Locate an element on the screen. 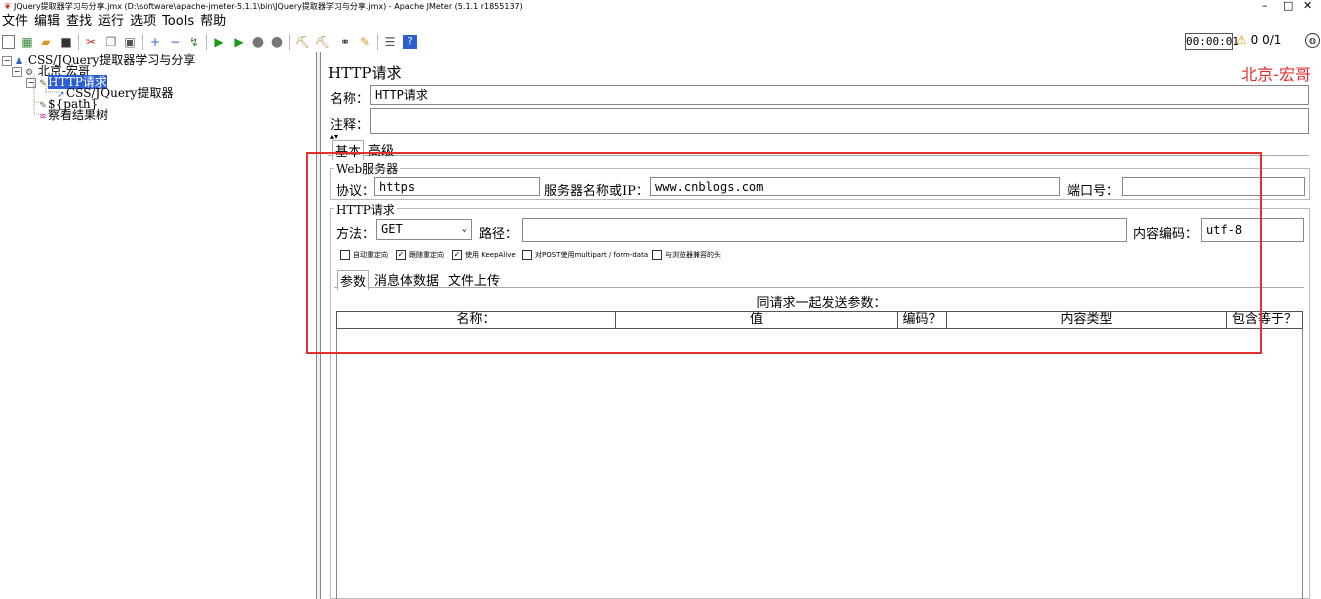 This screenshot has width=1321, height=599. elapsed-timer: 00:00:01 is located at coordinates (1212, 41).